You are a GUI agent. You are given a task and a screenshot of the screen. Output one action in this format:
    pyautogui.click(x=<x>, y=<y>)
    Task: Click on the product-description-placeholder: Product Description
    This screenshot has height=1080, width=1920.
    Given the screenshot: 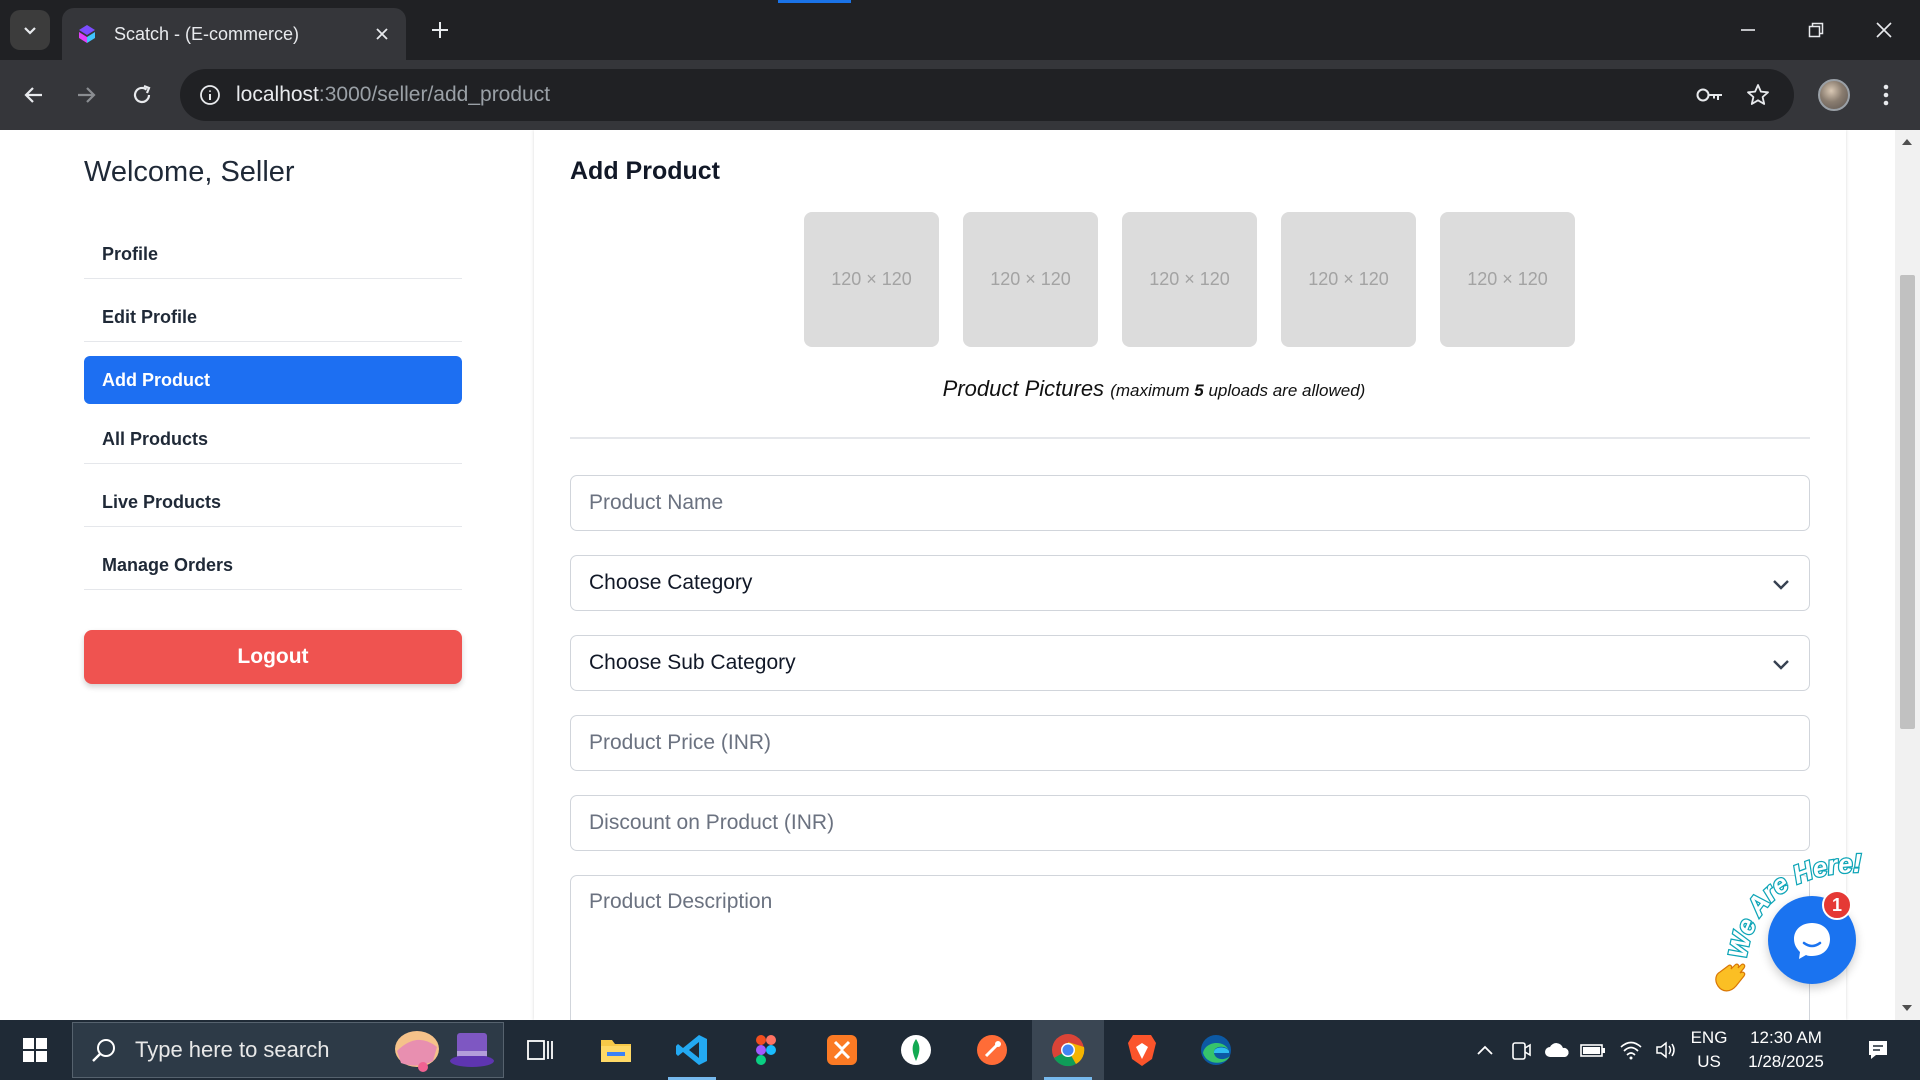 What is the action you would take?
    pyautogui.click(x=681, y=901)
    